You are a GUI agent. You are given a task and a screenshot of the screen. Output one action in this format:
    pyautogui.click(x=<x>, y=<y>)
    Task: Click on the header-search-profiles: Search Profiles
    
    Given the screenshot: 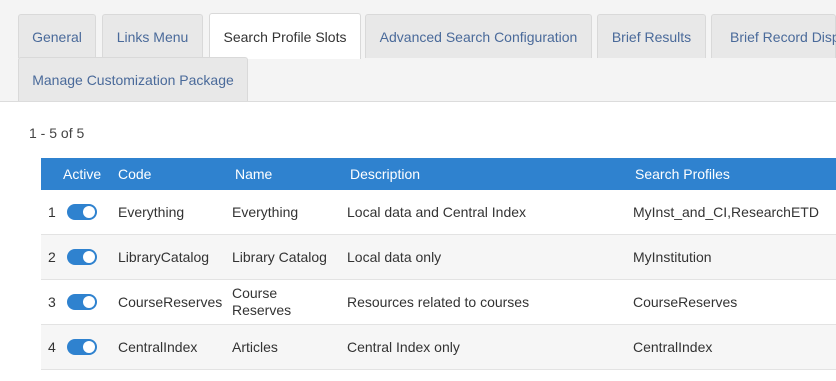 What is the action you would take?
    pyautogui.click(x=682, y=174)
    